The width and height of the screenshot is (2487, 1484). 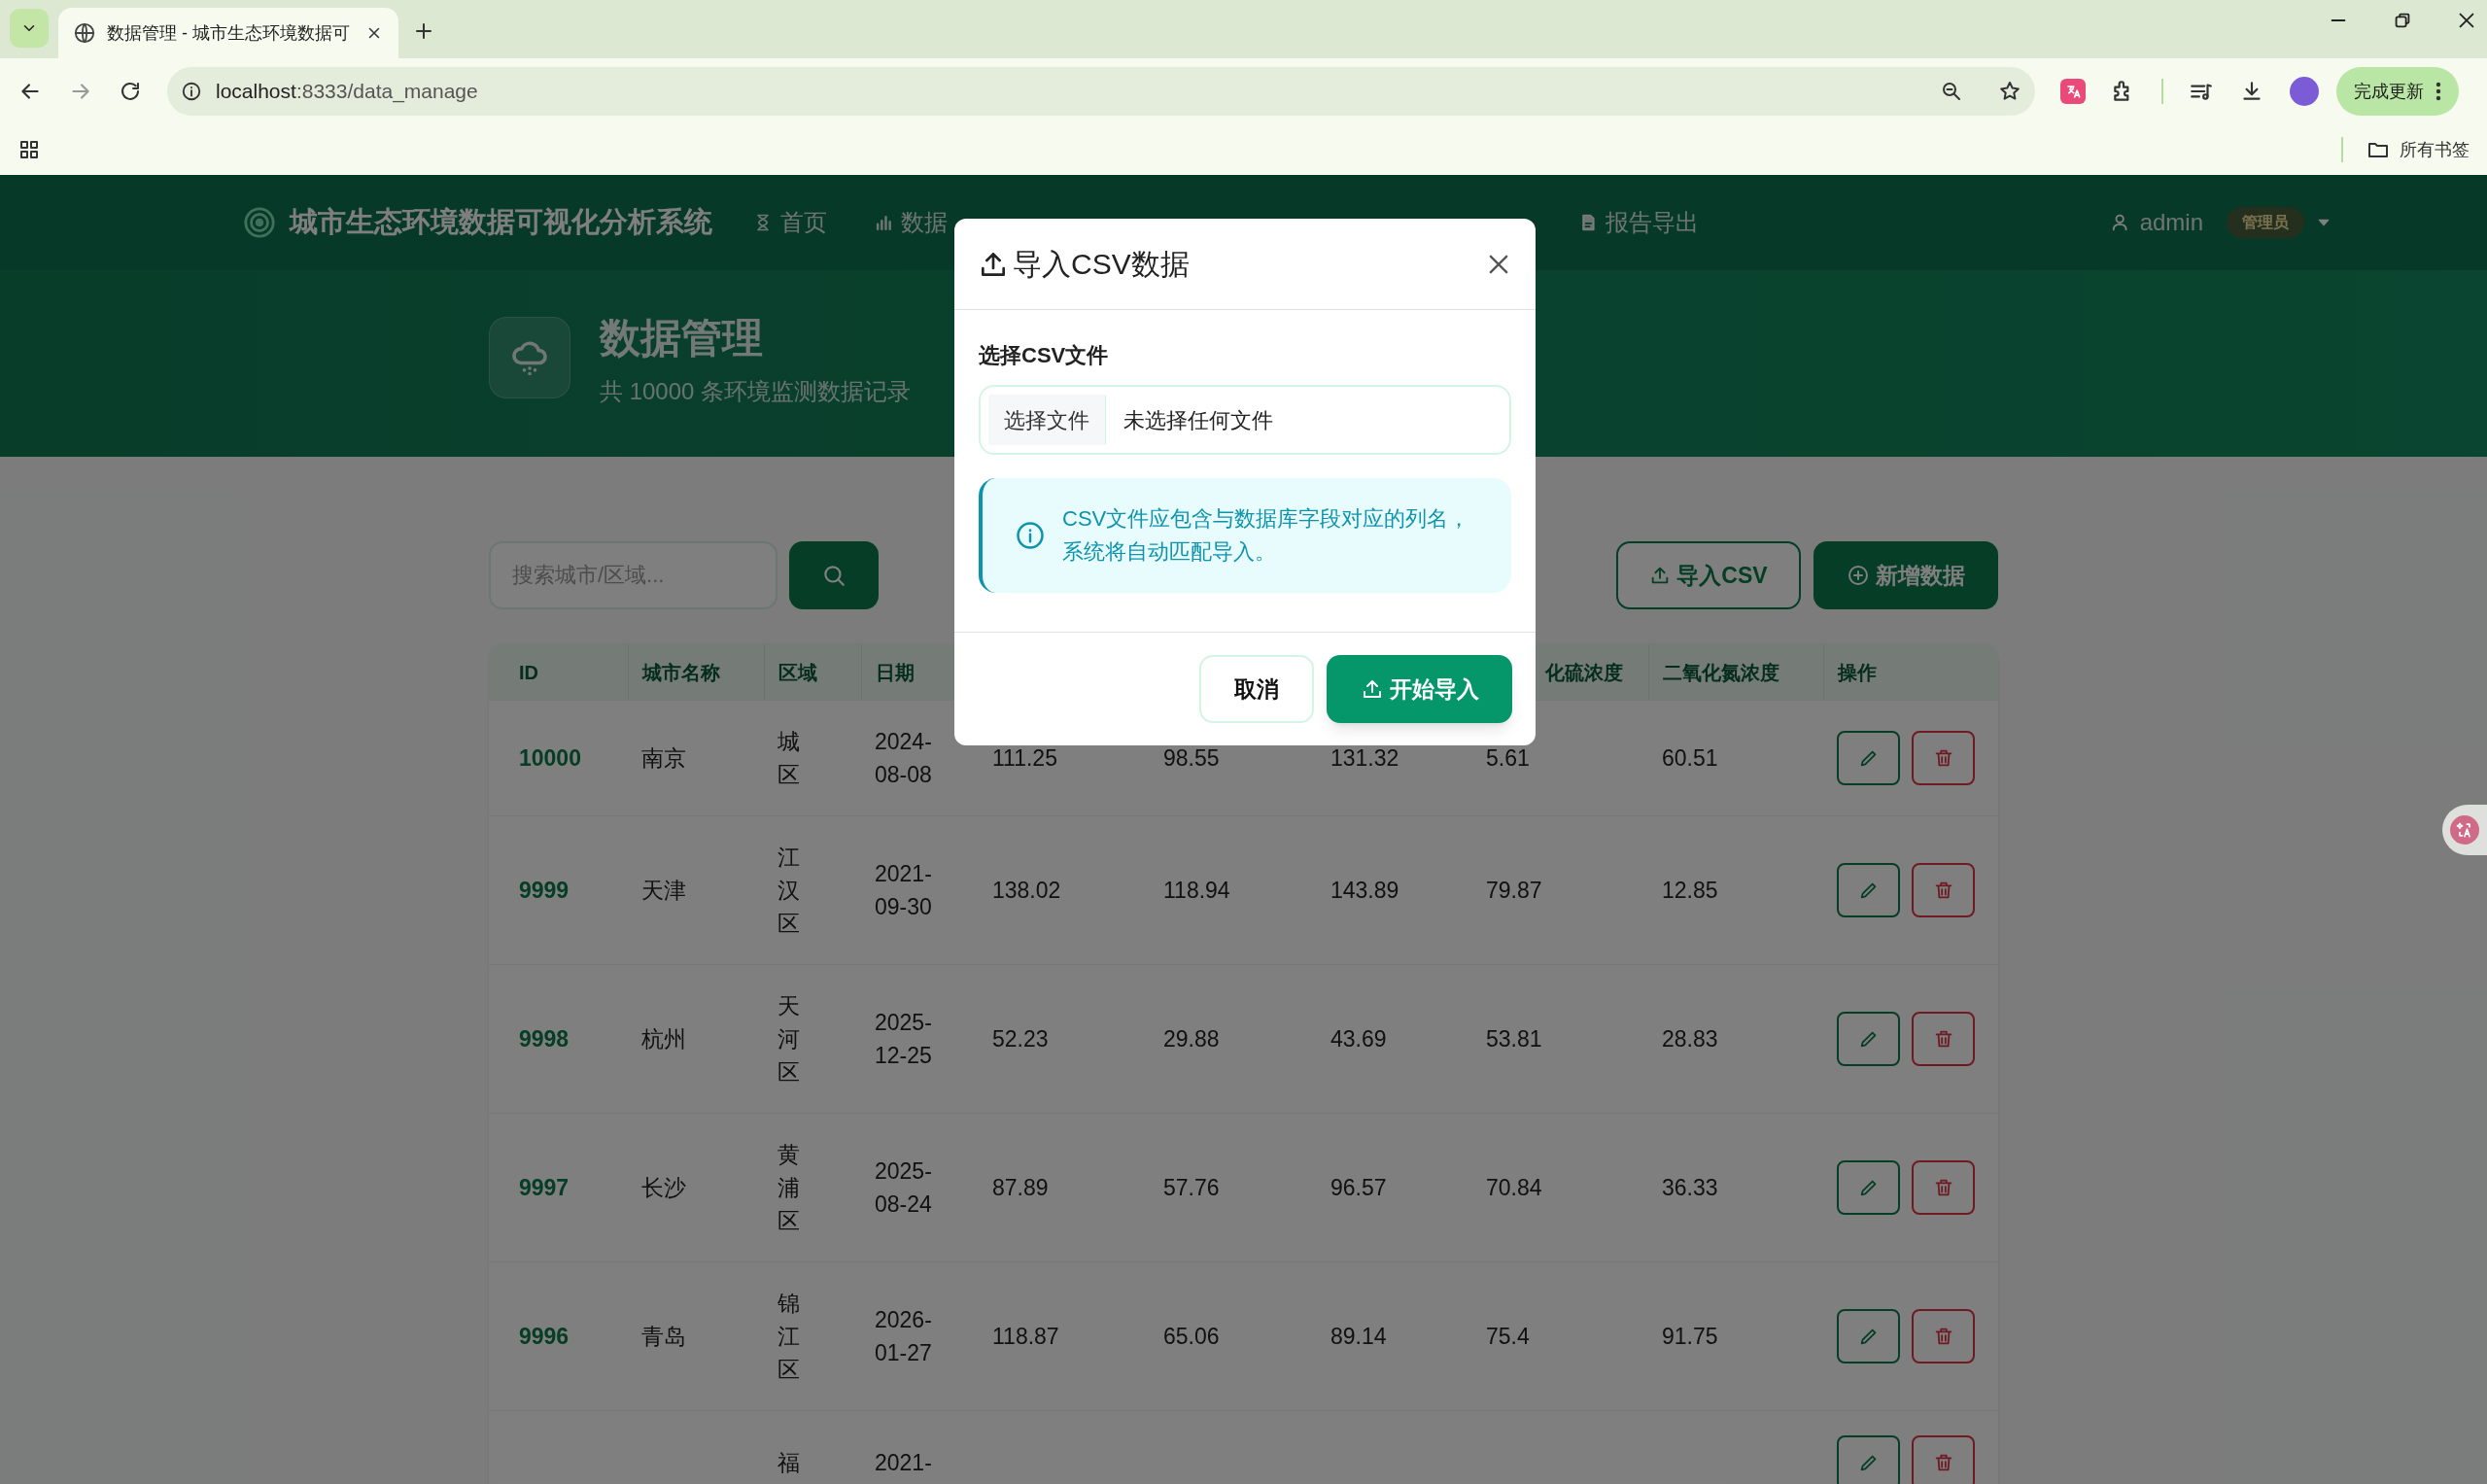 What do you see at coordinates (1245, 420) in the screenshot?
I see `file-input: 选择文件 未选择任何文件` at bounding box center [1245, 420].